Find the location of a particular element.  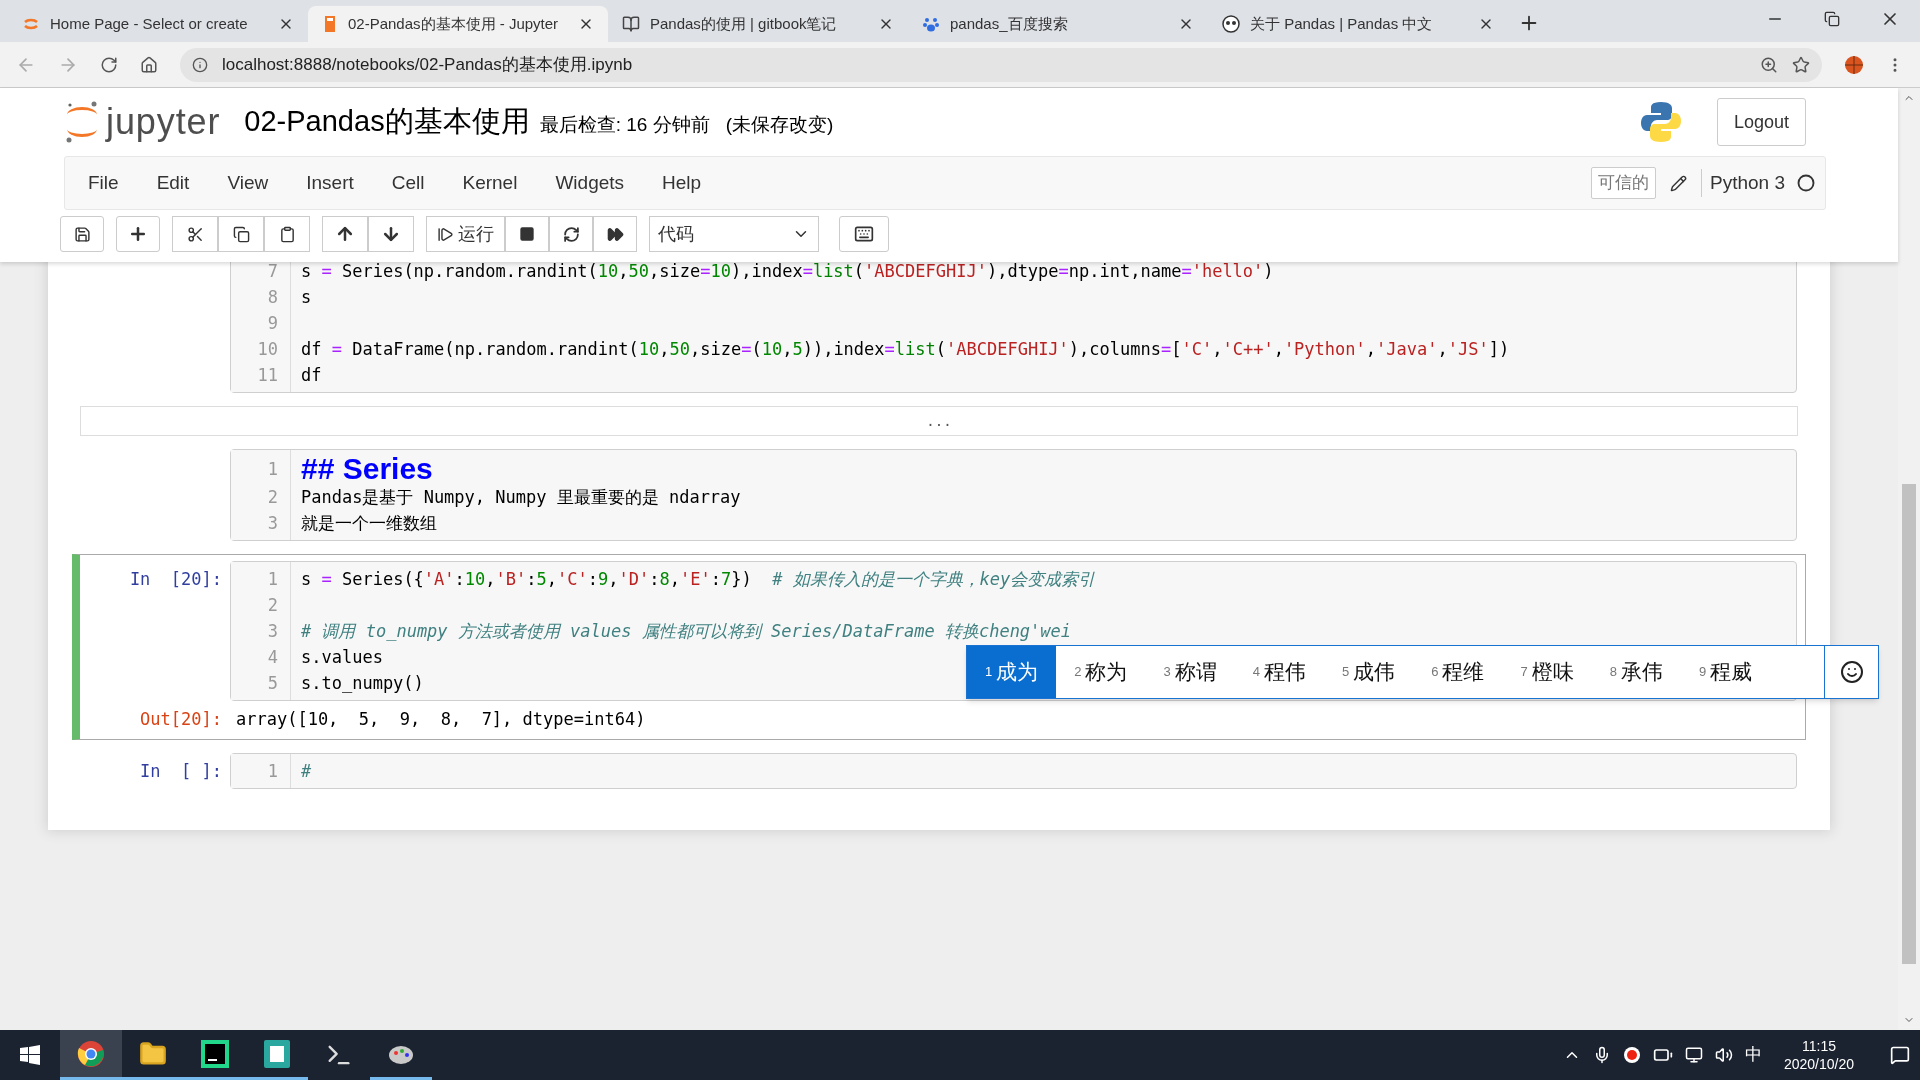

menu-item: Cell is located at coordinates (408, 183).